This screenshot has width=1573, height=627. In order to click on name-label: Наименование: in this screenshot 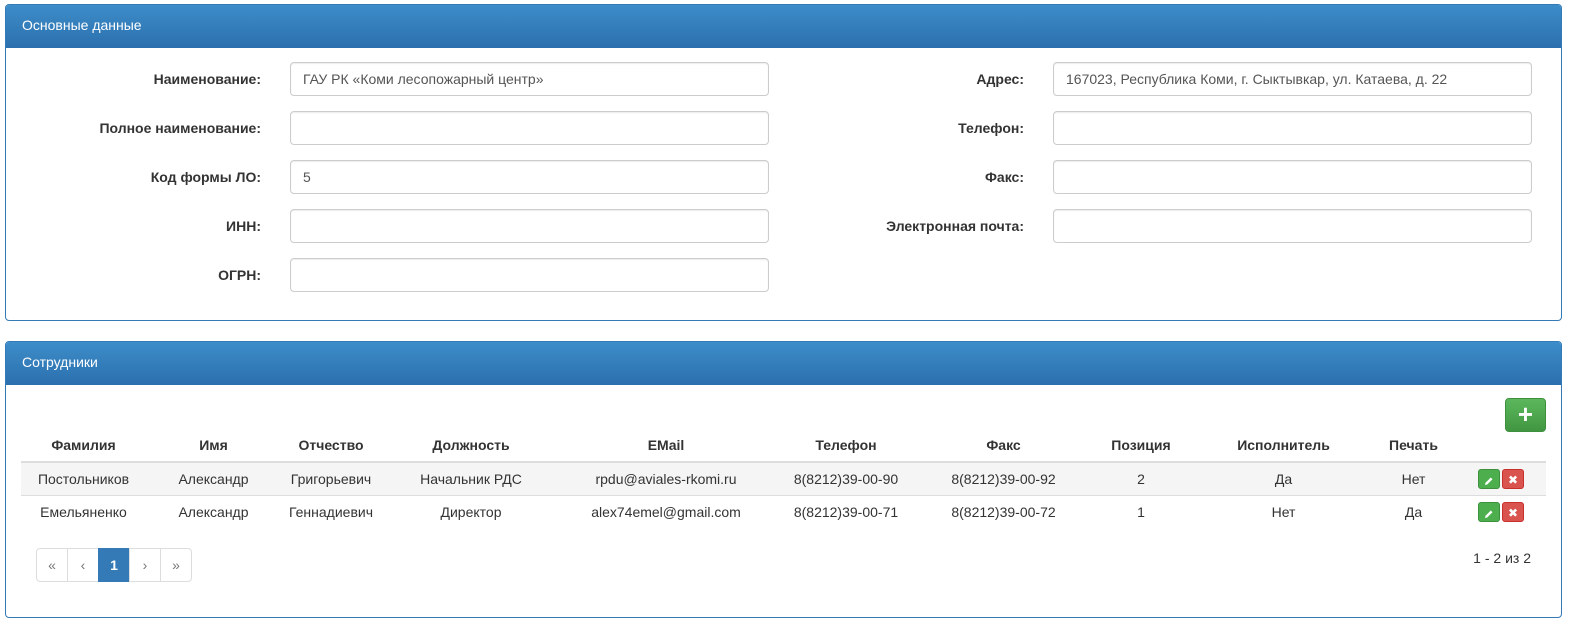, I will do `click(207, 79)`.